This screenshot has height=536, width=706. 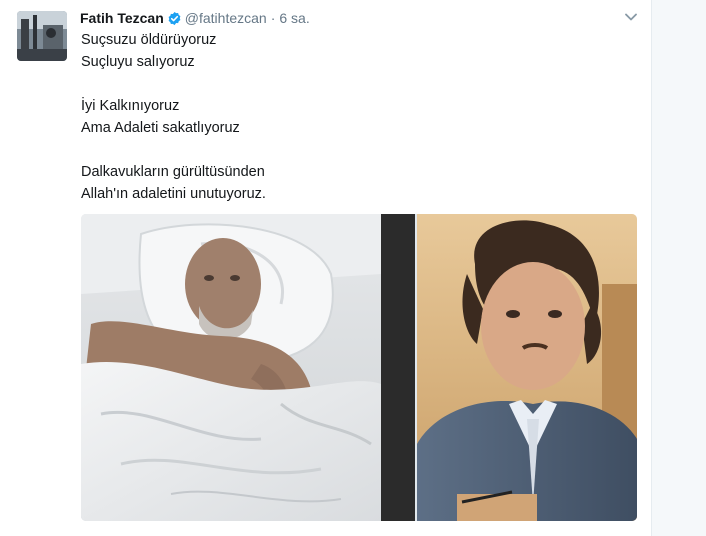 What do you see at coordinates (173, 172) in the screenshot?
I see `tweet-text-line: Dalkavukların gürültüsünden` at bounding box center [173, 172].